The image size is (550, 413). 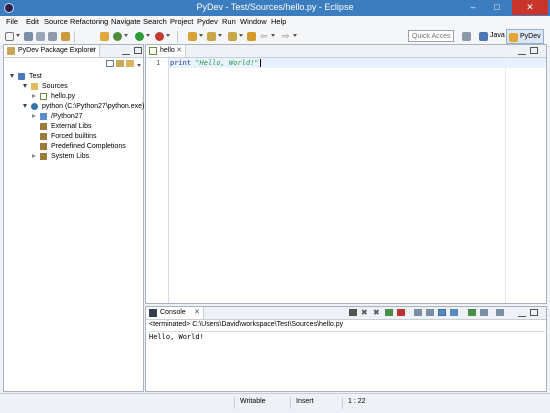 I want to click on external-tools-dropdown-icon, so click(x=168, y=35).